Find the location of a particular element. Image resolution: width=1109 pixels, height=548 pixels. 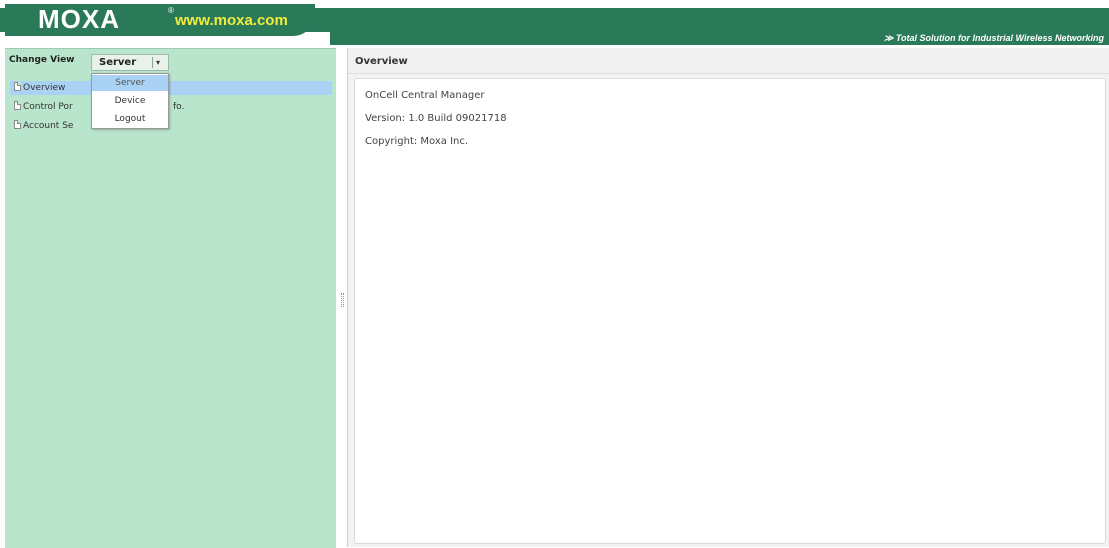

version-text: Version: 1.0 Build 09021718 is located at coordinates (436, 118).